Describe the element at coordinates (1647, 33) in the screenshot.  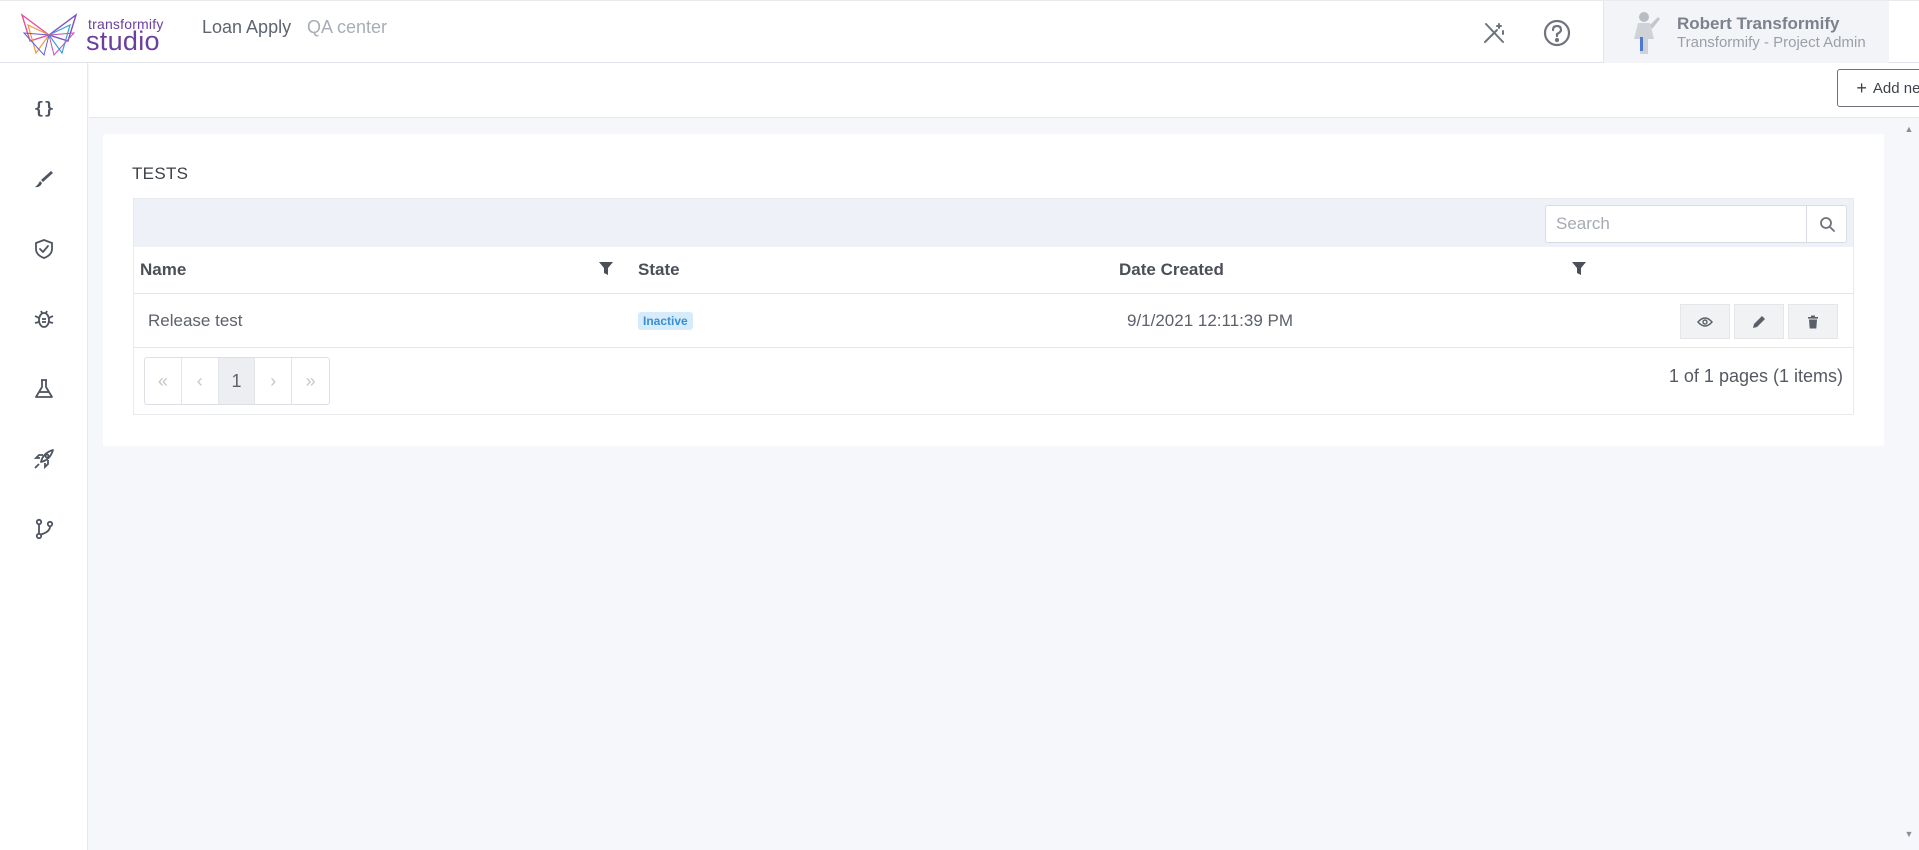
I see `avatar` at that location.